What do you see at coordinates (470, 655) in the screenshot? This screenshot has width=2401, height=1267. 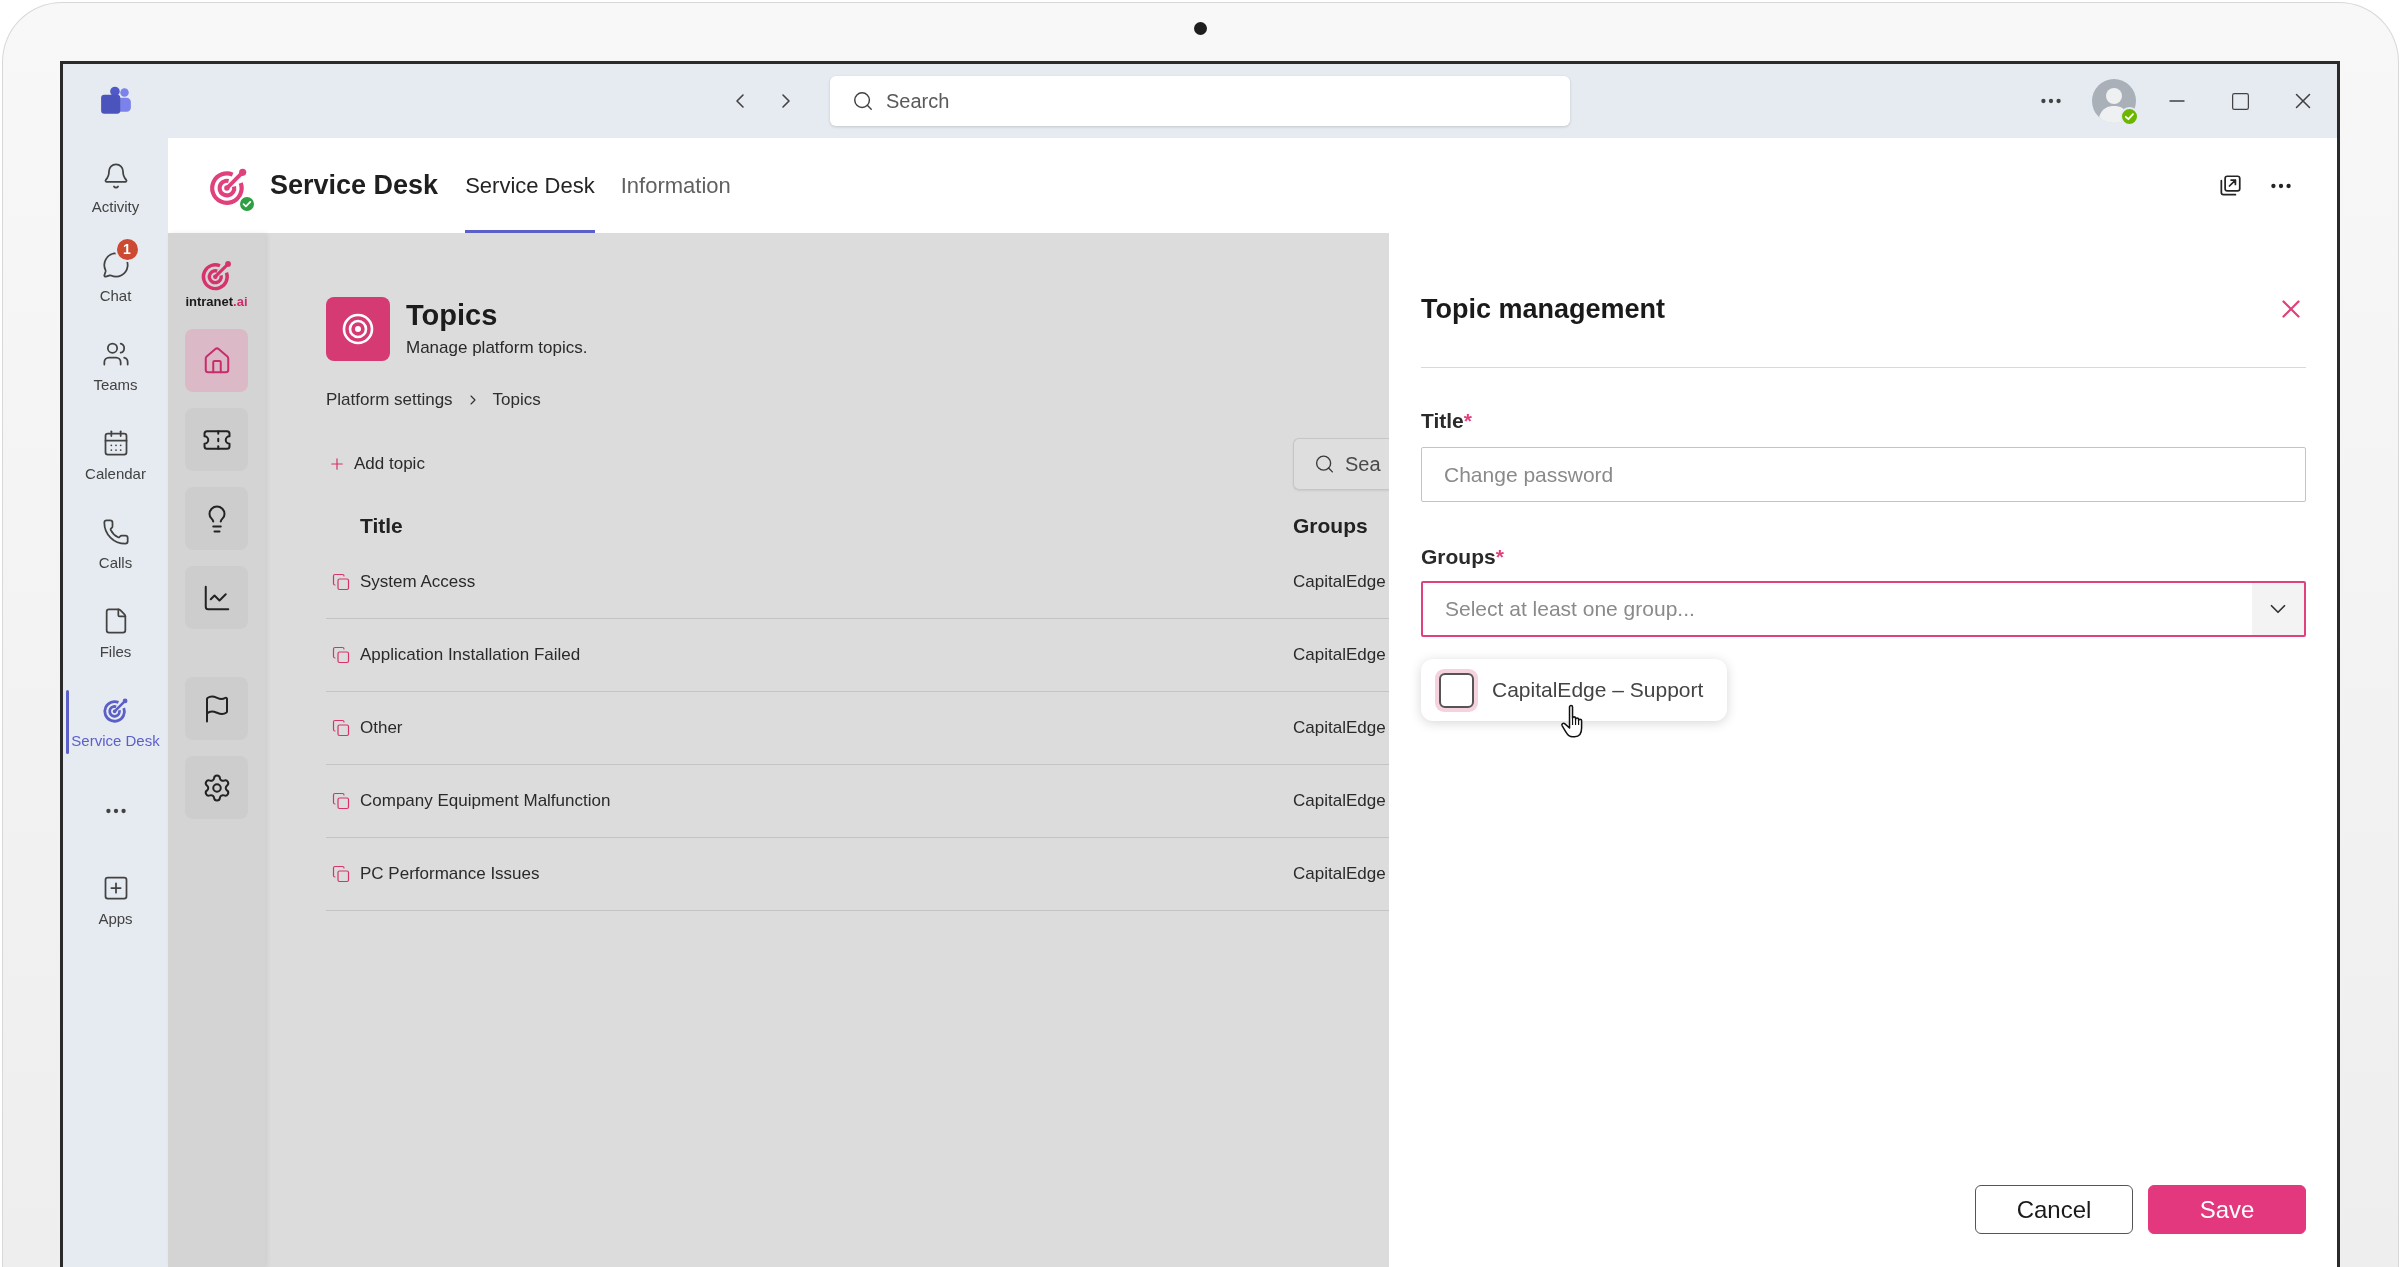 I see `table-cell: Application Installation Failed` at bounding box center [470, 655].